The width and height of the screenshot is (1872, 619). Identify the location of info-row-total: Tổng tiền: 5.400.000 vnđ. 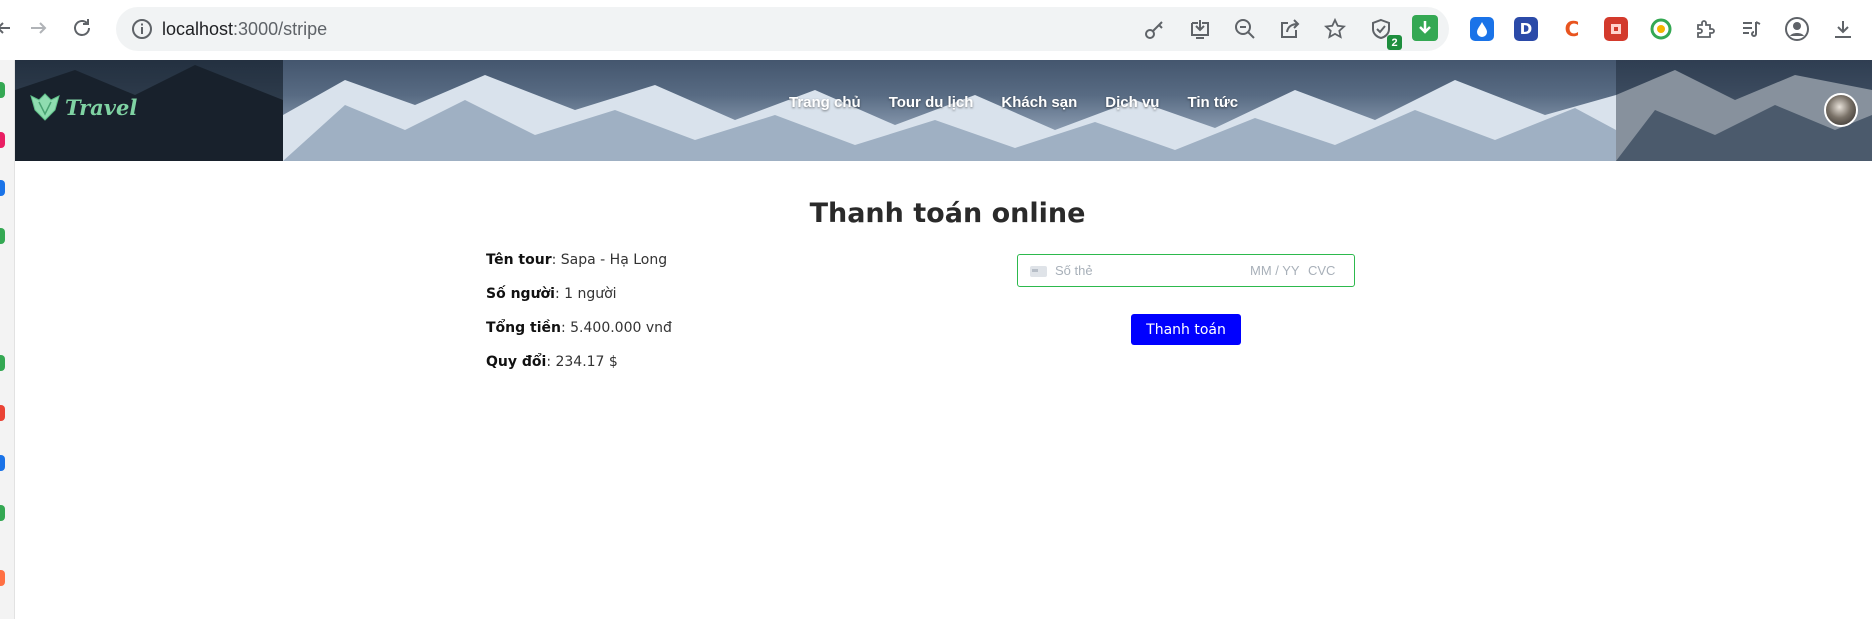
(579, 337).